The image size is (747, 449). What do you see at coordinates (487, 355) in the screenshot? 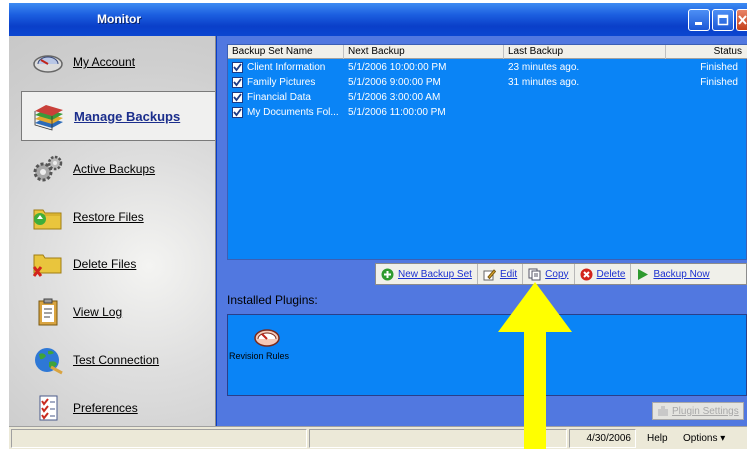
I see `plugins-list: Revision Rules` at bounding box center [487, 355].